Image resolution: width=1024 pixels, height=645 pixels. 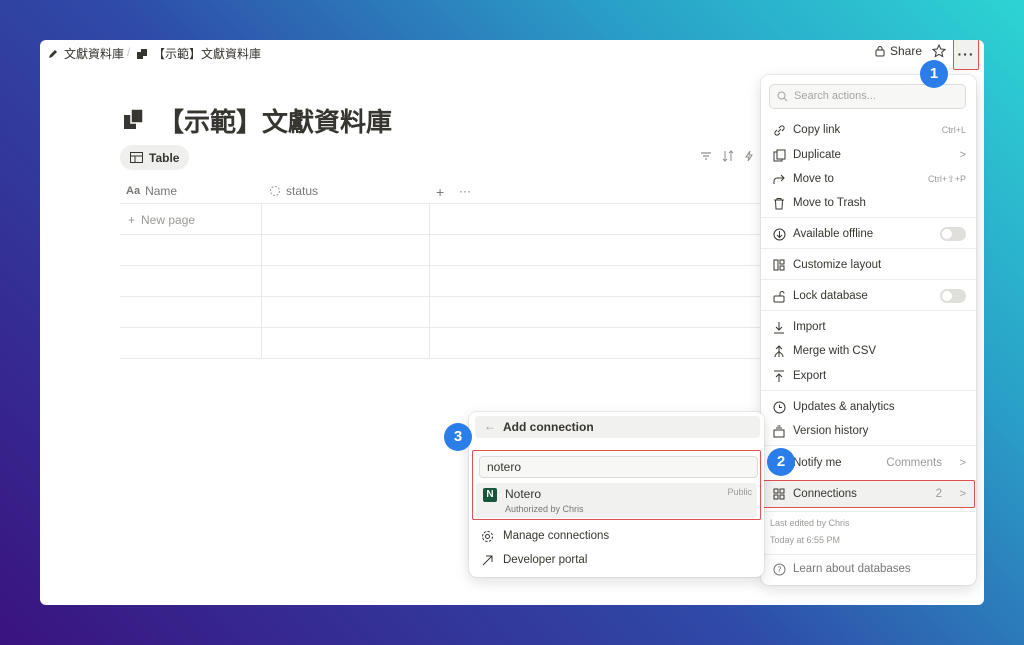 What do you see at coordinates (813, 179) in the screenshot?
I see `menu-item-label: Move to` at bounding box center [813, 179].